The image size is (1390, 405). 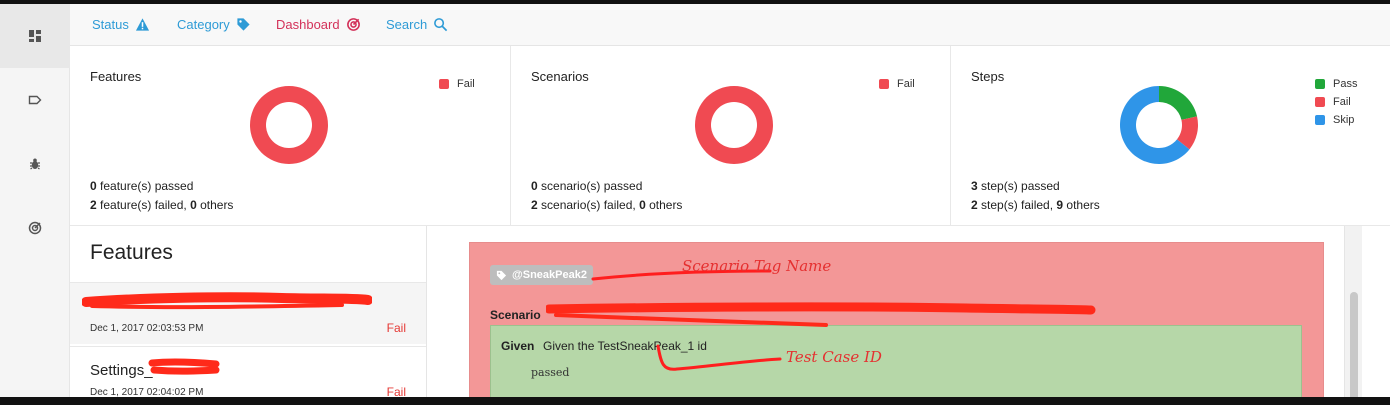 I want to click on features-failed-stat: 2 feature(s) failed, 0 others, so click(x=162, y=205).